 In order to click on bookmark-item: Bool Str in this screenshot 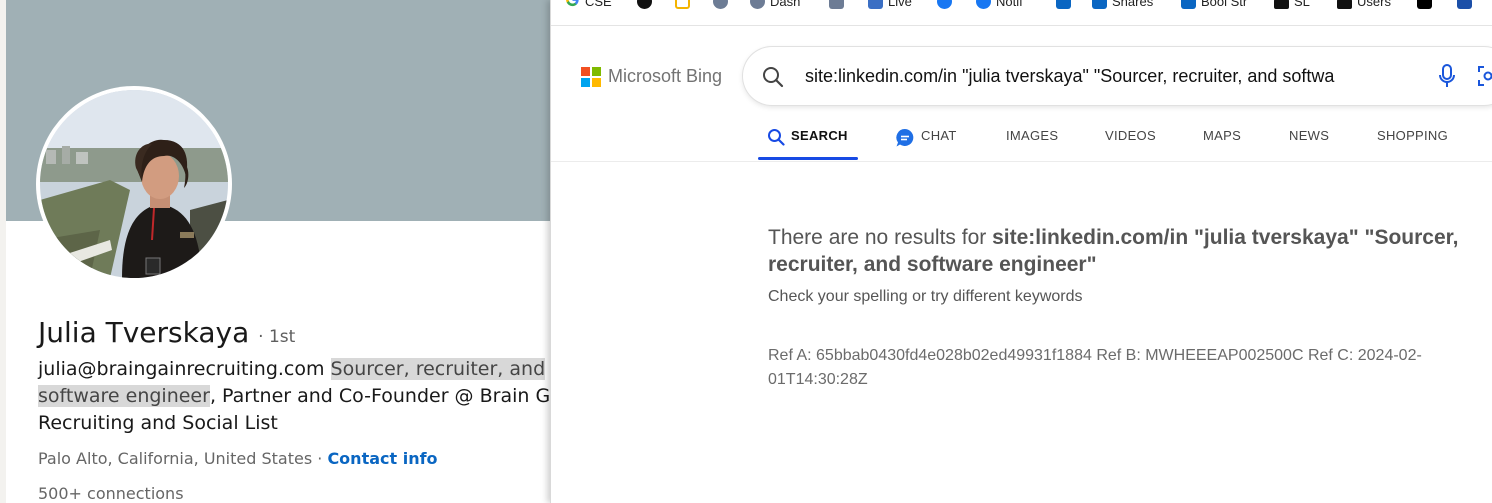, I will do `click(1214, 5)`.